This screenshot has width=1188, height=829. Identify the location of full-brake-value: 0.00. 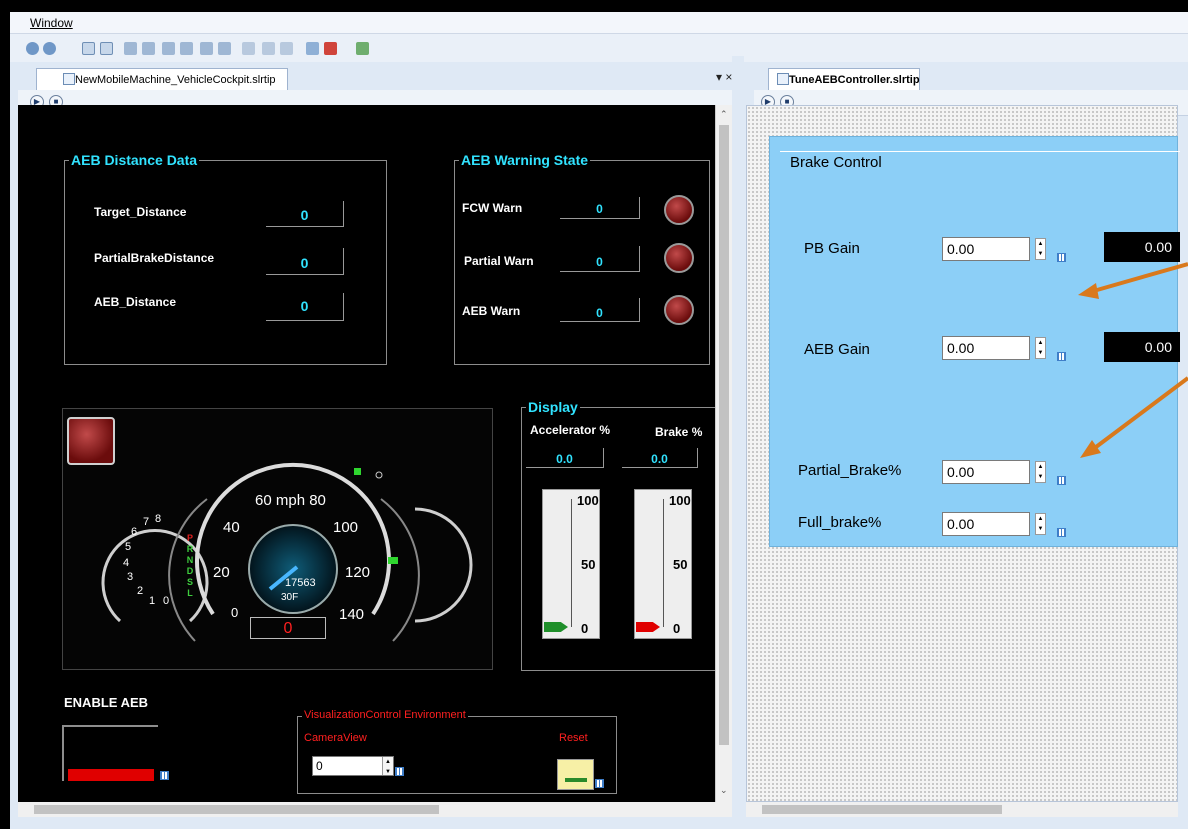
(961, 524).